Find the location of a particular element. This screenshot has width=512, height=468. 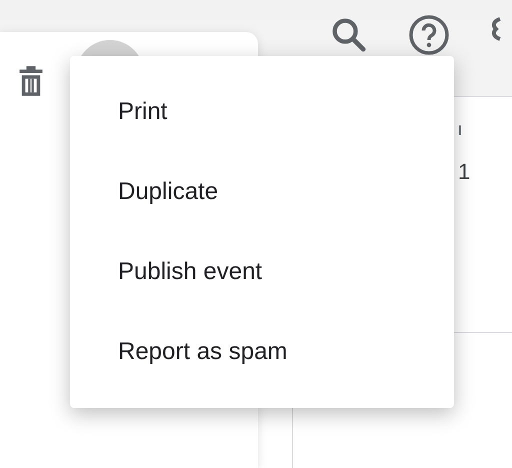

help-icon is located at coordinates (429, 35).